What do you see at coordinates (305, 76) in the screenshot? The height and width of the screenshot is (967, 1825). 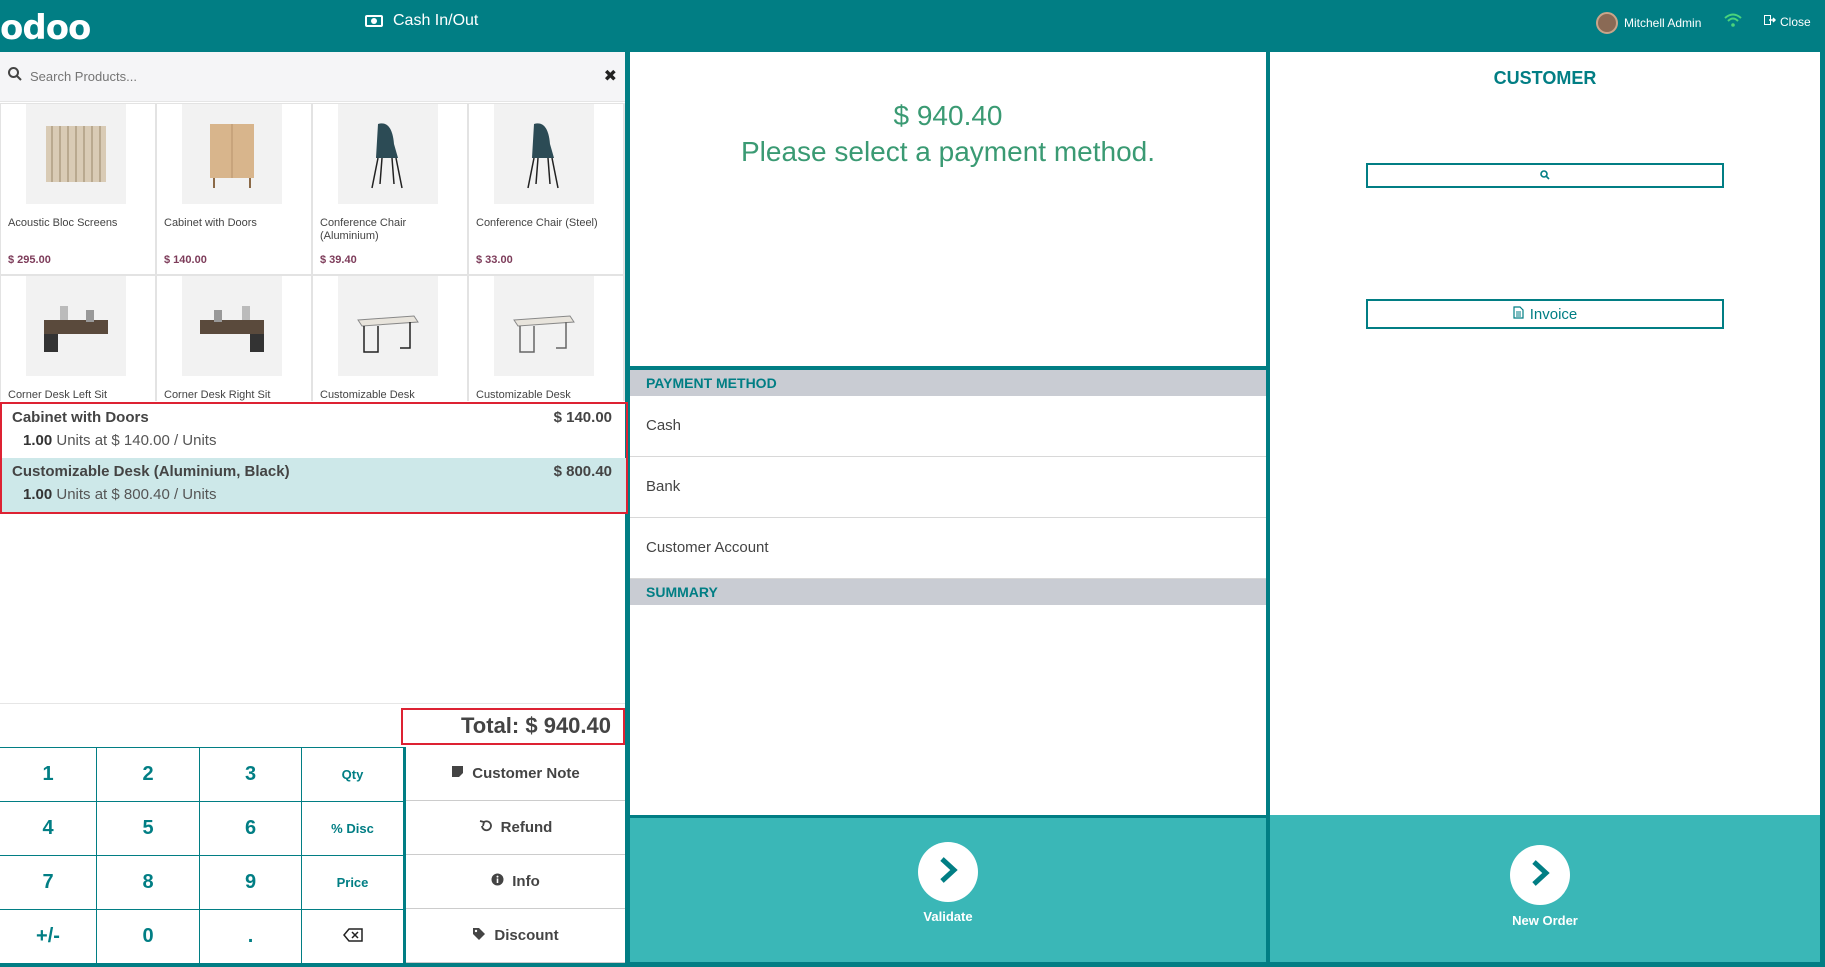 I see `search-input` at bounding box center [305, 76].